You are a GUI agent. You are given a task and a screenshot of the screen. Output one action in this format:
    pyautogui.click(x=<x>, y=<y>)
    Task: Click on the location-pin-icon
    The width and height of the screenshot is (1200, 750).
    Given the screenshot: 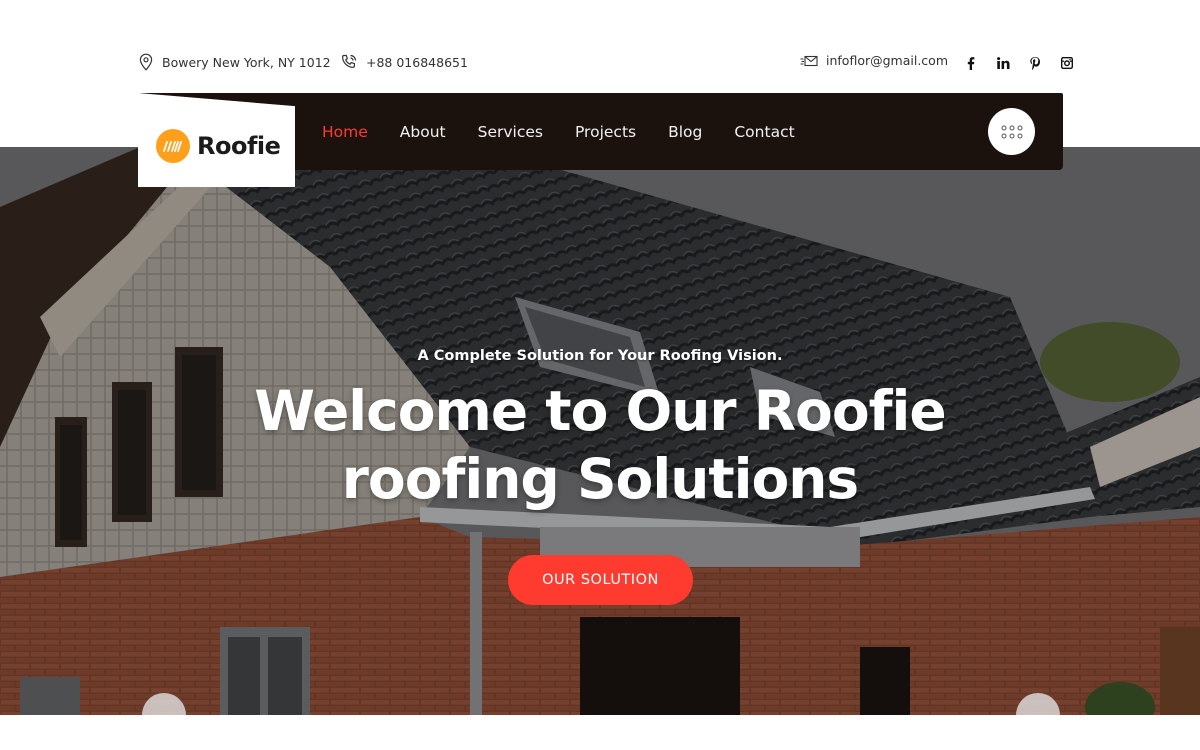 What is the action you would take?
    pyautogui.click(x=146, y=62)
    